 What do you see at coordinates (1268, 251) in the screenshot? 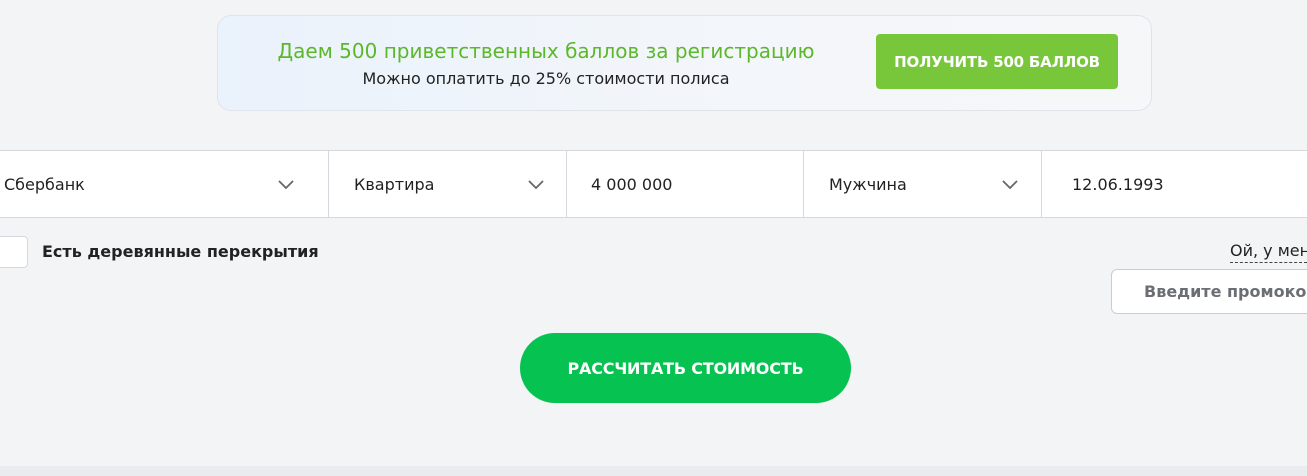
I see `oops-link: Ой, у мен` at bounding box center [1268, 251].